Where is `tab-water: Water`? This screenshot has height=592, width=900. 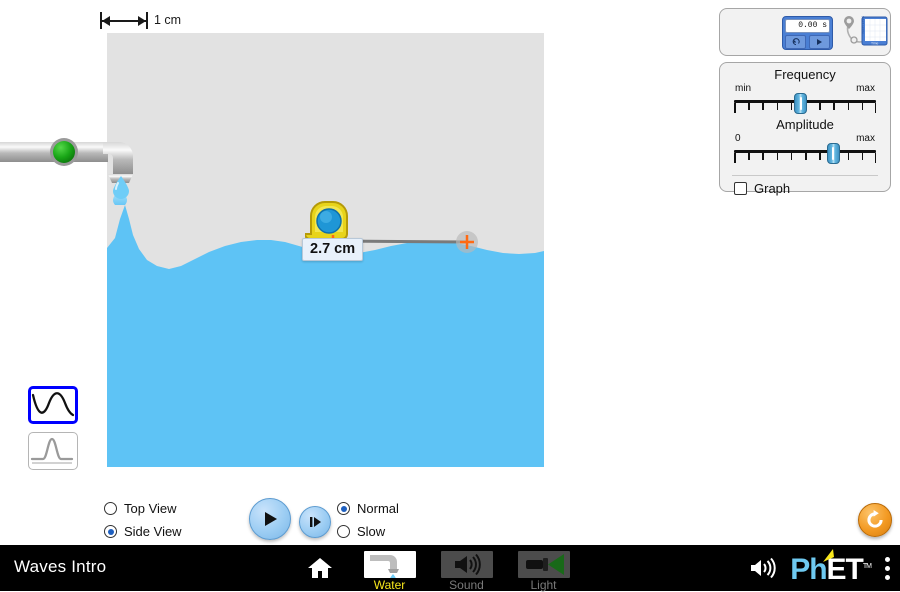
tab-water: Water is located at coordinates (389, 568).